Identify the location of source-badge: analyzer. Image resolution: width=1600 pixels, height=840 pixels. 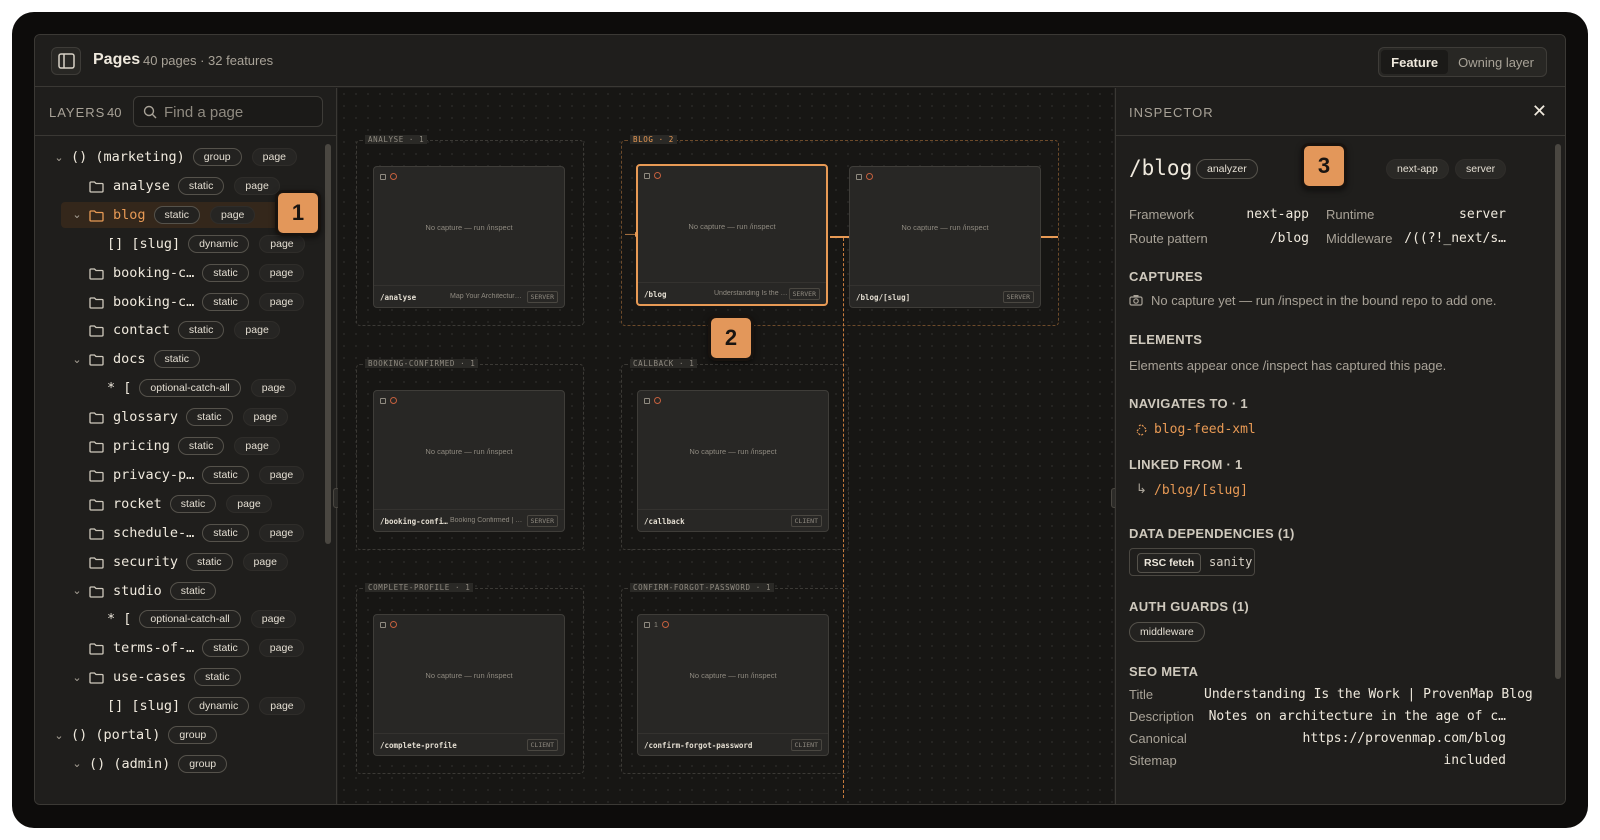
(1227, 169).